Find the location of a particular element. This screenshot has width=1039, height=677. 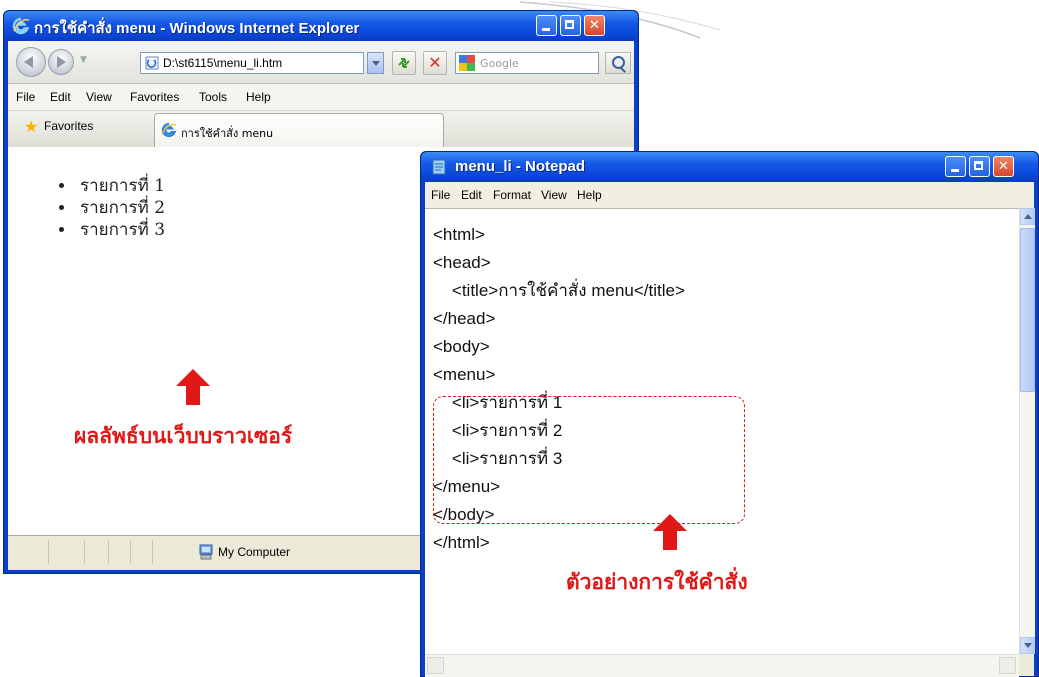

stop-button: ✕ is located at coordinates (435, 63).